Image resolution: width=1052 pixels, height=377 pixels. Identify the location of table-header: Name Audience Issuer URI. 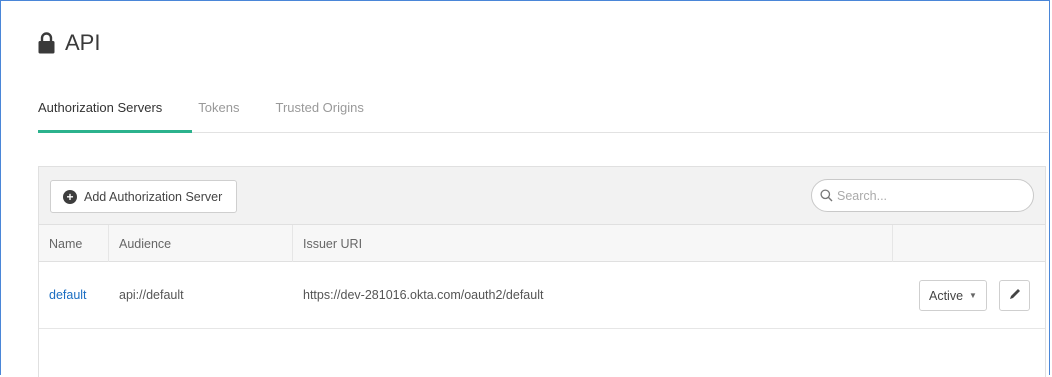
(542, 243).